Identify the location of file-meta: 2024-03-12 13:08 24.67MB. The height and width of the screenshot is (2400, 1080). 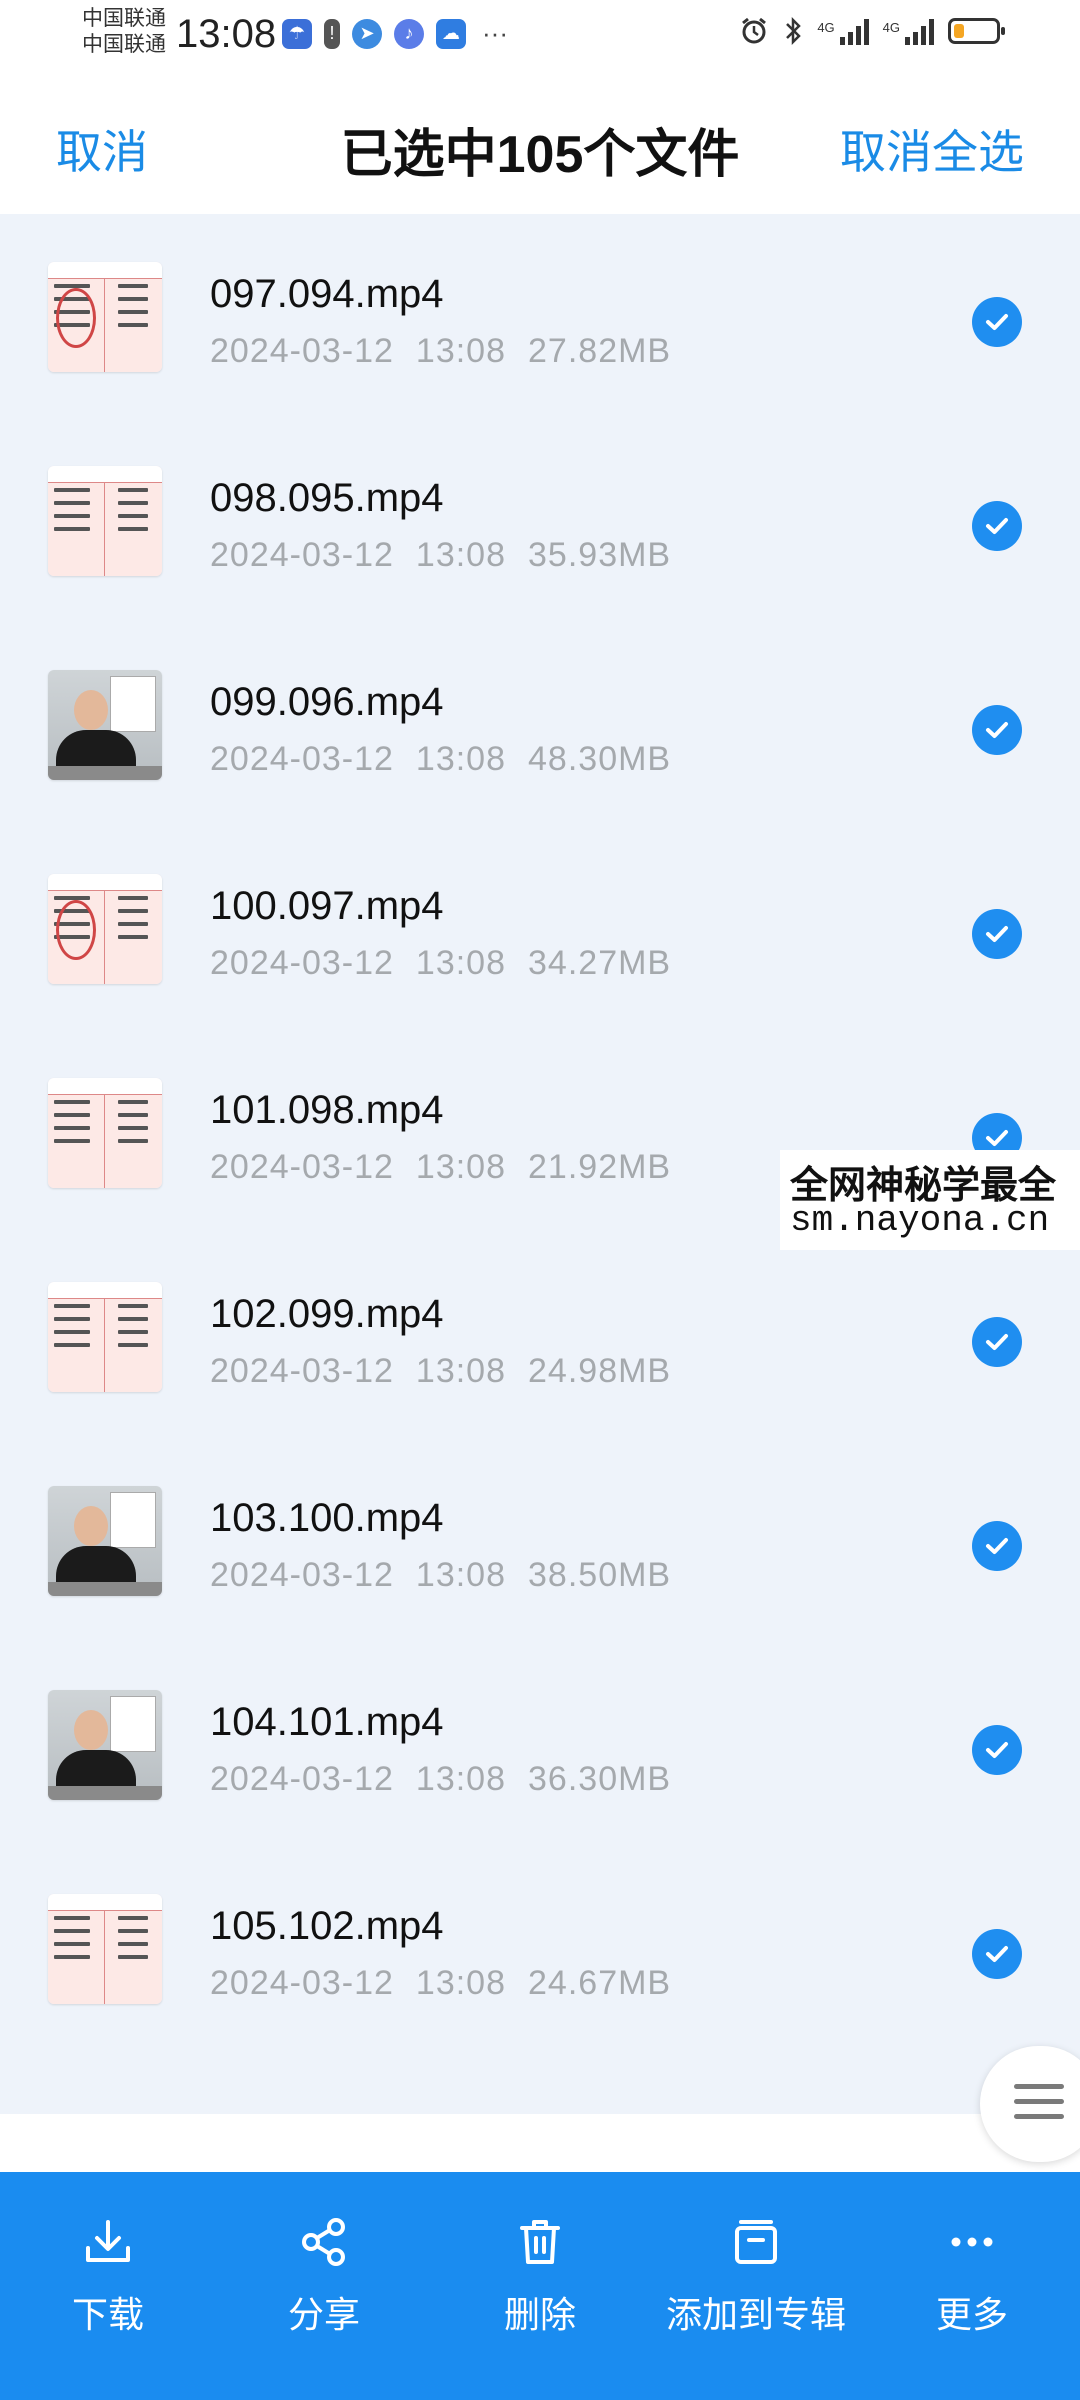
(440, 1983).